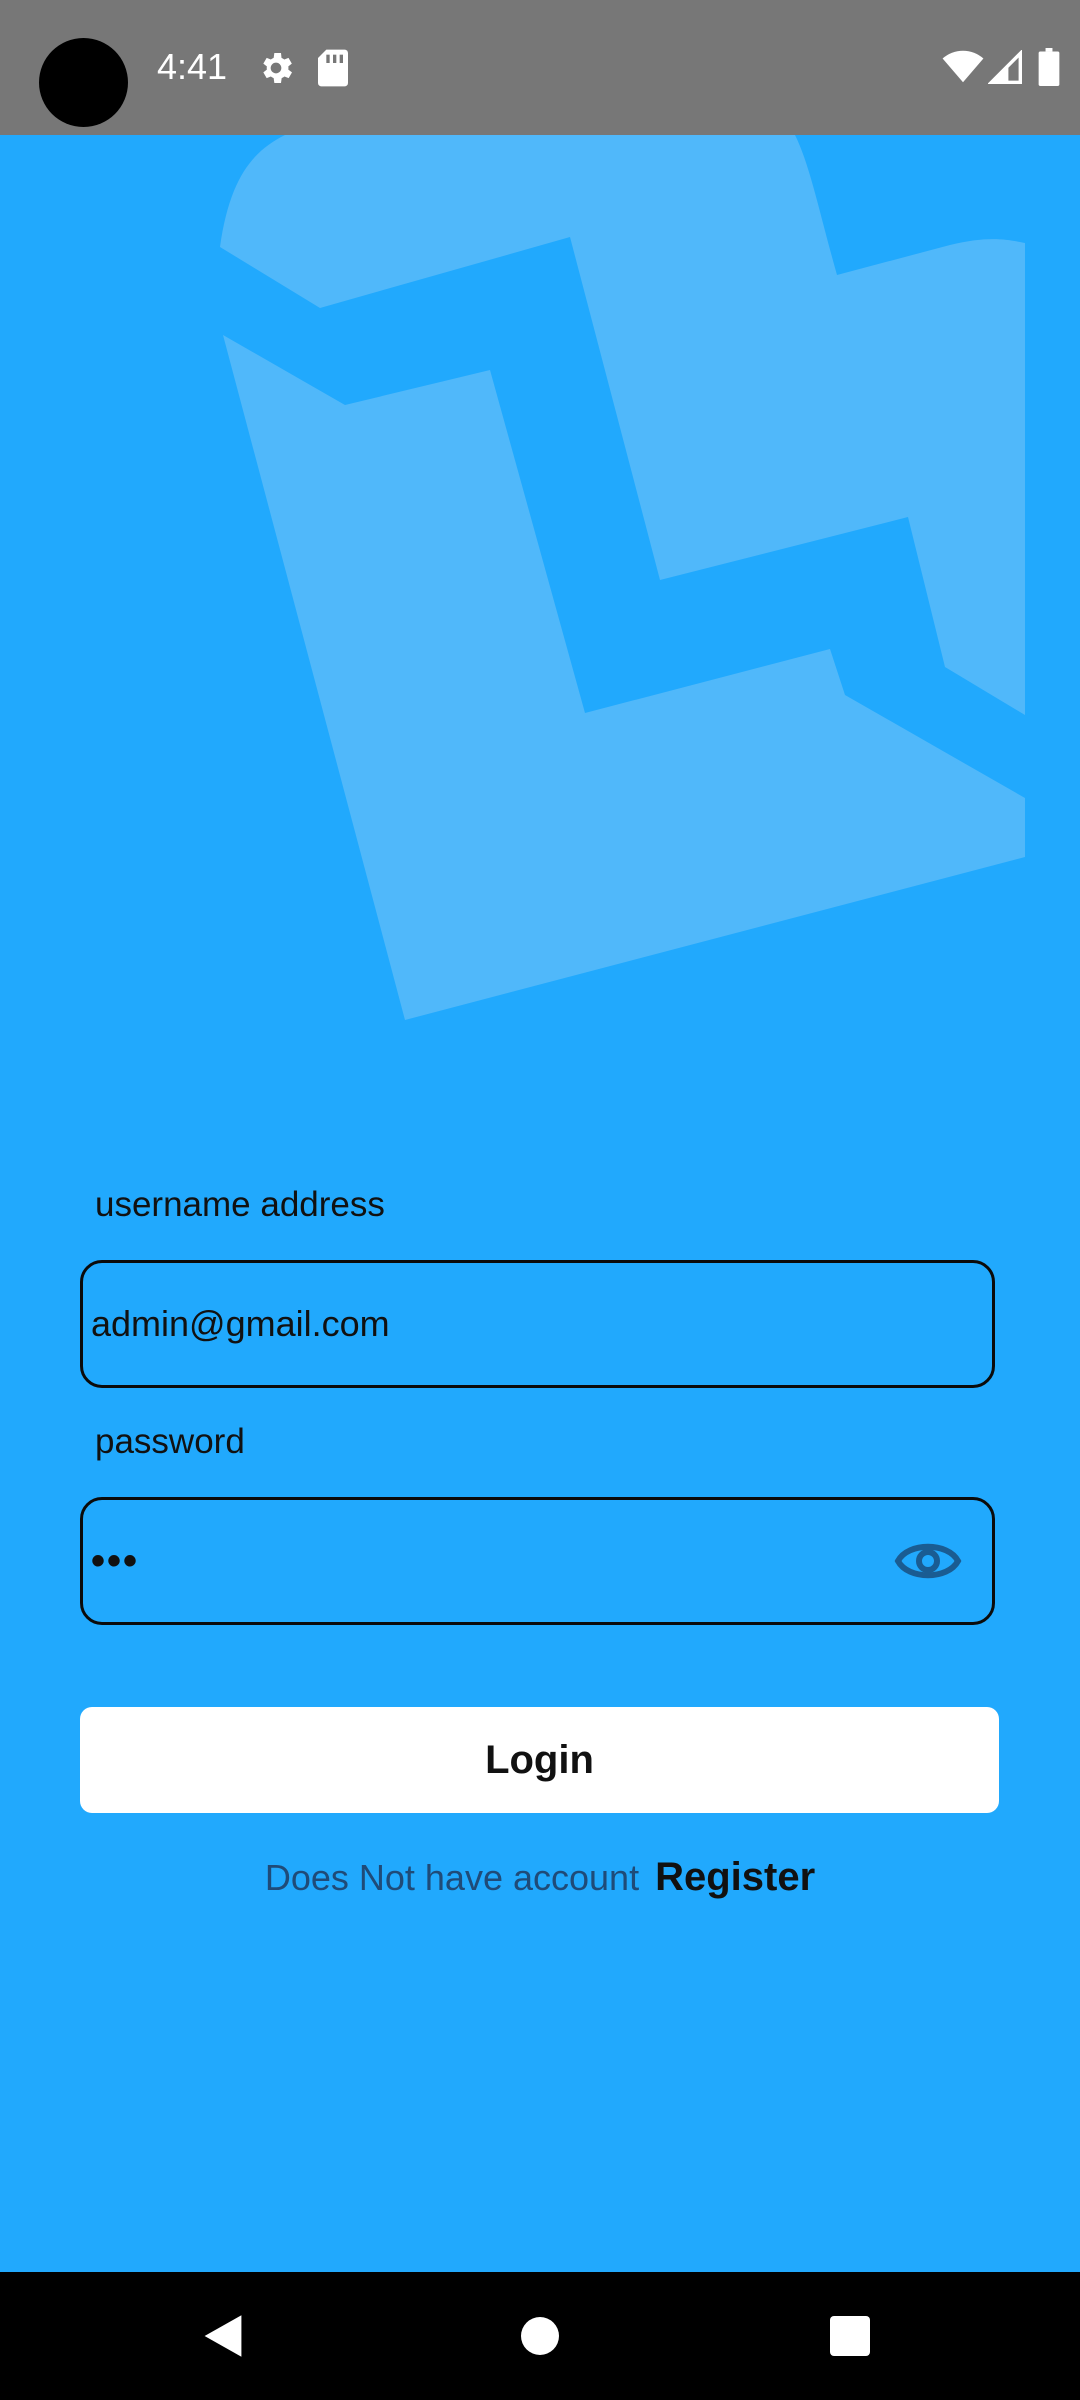 This screenshot has height=2400, width=1080. What do you see at coordinates (223, 2336) in the screenshot?
I see `back-icon` at bounding box center [223, 2336].